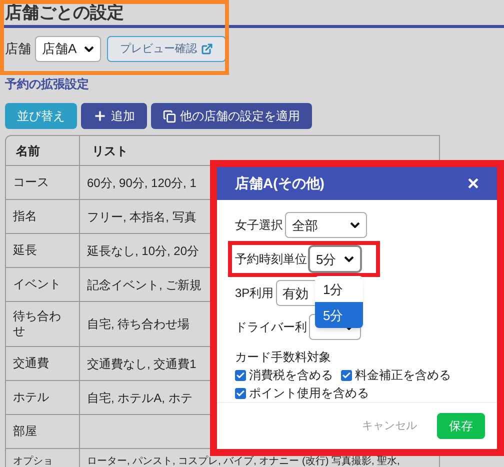 Image resolution: width=504 pixels, height=467 pixels. What do you see at coordinates (144, 285) in the screenshot?
I see `table-cell-text: 記念イベント, ご新規` at bounding box center [144, 285].